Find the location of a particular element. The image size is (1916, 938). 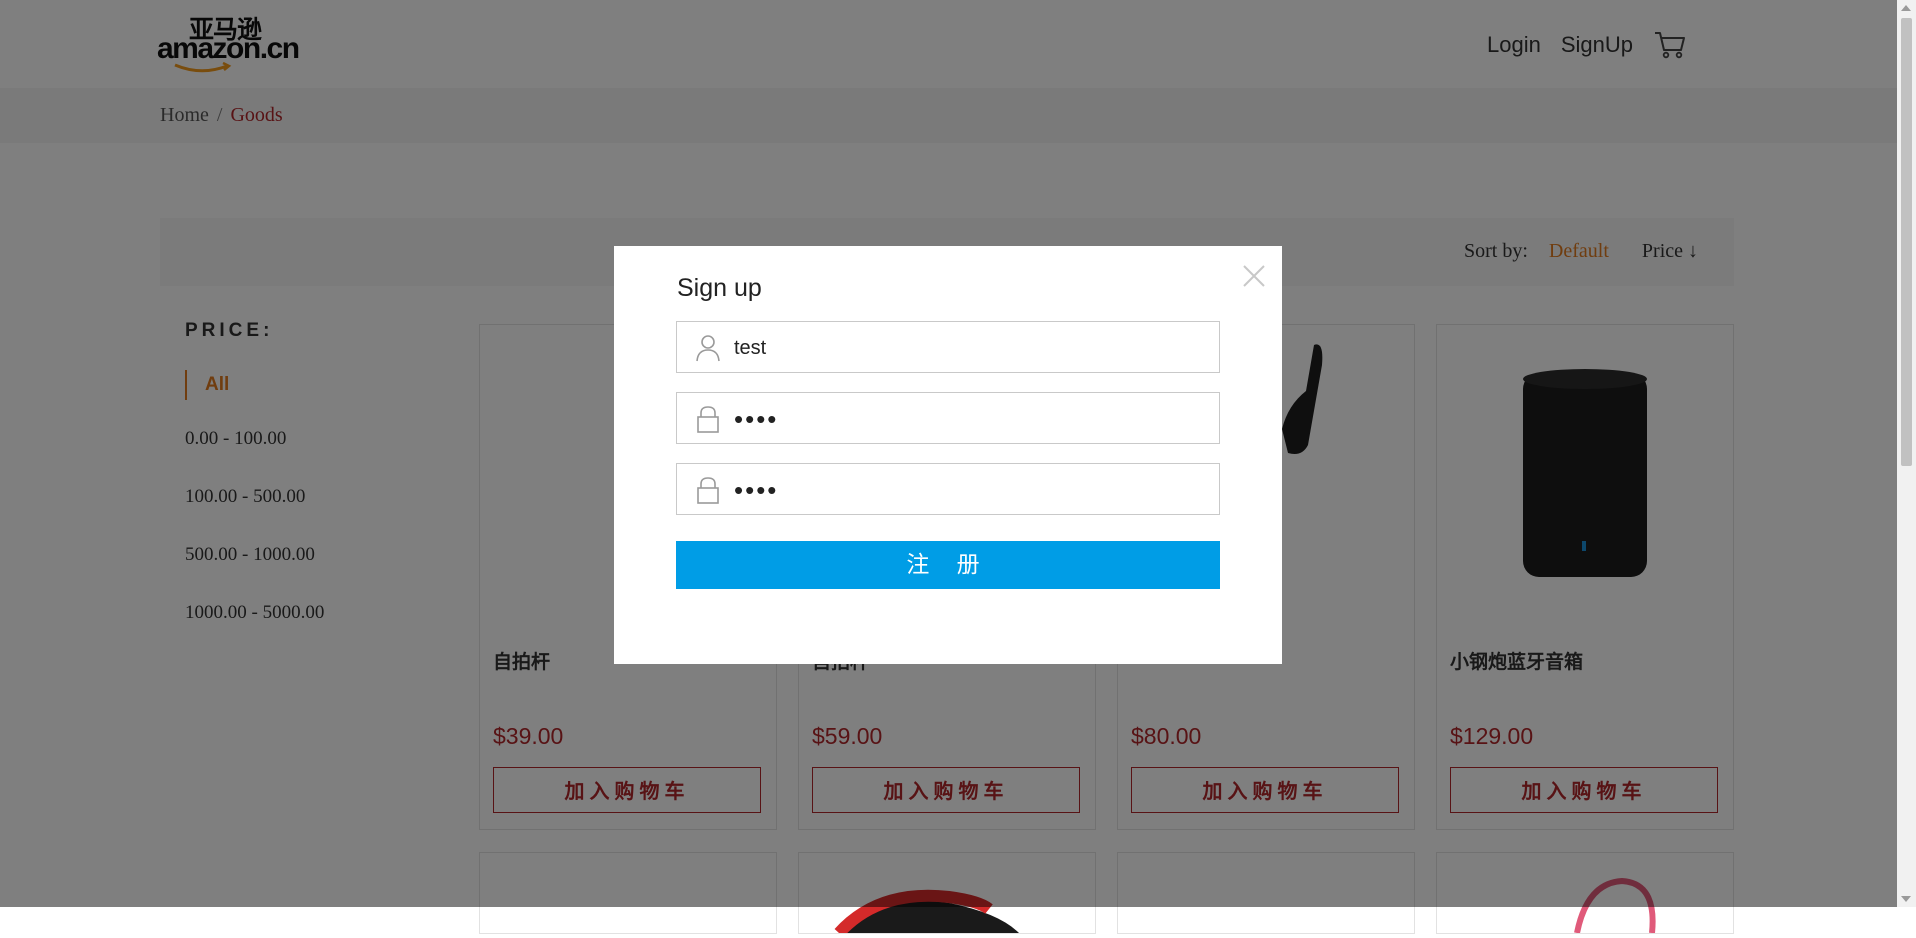

username-input is located at coordinates (969, 348).